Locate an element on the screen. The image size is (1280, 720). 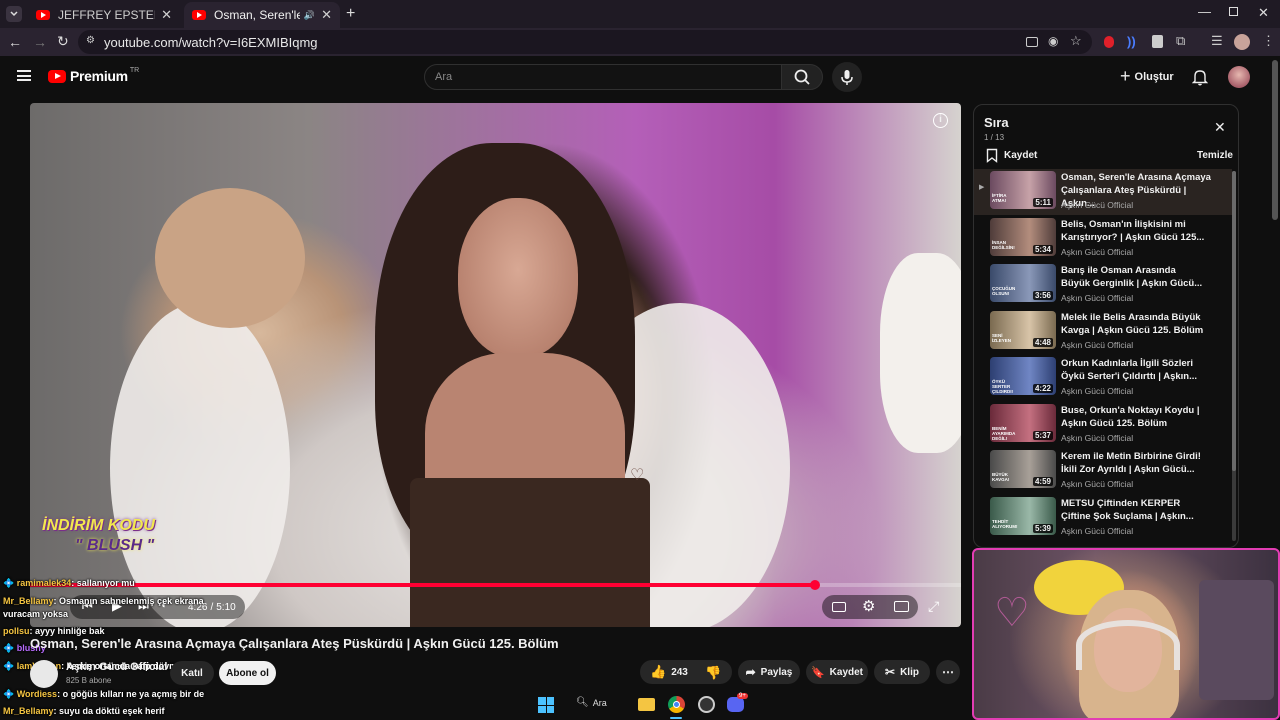
tracking-protection-icon: ◉ is located at coordinates (1053, 41).